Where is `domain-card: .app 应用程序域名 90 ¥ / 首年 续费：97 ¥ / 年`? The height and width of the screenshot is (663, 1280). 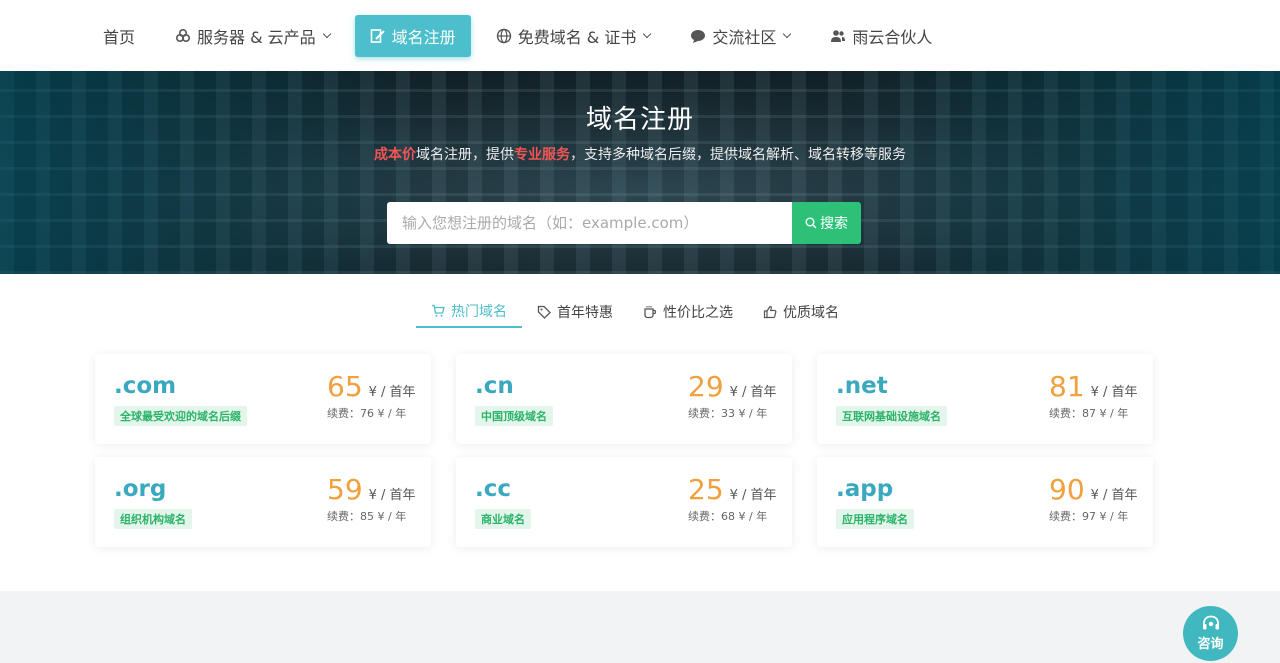
domain-card: .app 应用程序域名 90 ¥ / 首年 续费：97 ¥ / 年 is located at coordinates (985, 502).